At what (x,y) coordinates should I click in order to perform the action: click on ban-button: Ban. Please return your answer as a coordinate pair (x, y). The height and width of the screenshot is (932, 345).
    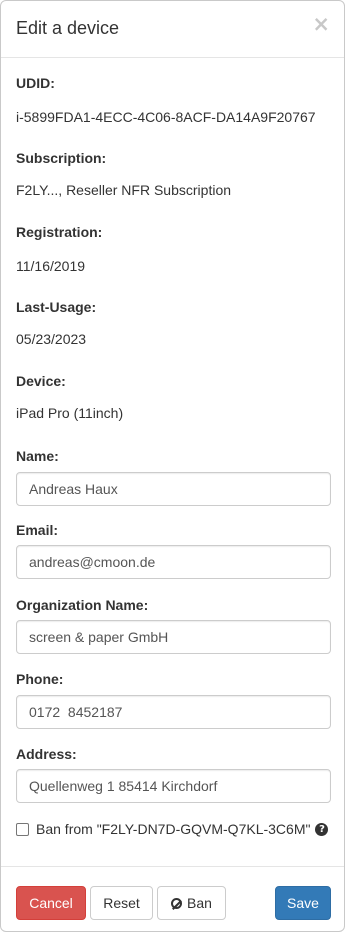
    Looking at the image, I should click on (191, 903).